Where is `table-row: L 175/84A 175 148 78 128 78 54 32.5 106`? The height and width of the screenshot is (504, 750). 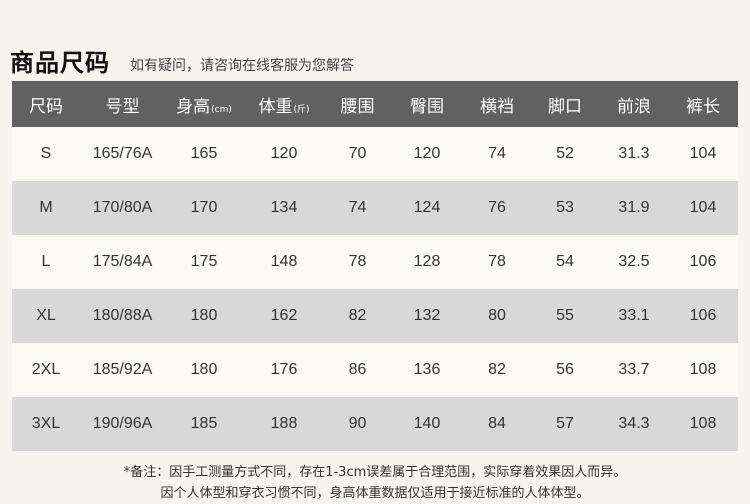
table-row: L 175/84A 175 148 78 128 78 54 32.5 106 is located at coordinates (375, 262).